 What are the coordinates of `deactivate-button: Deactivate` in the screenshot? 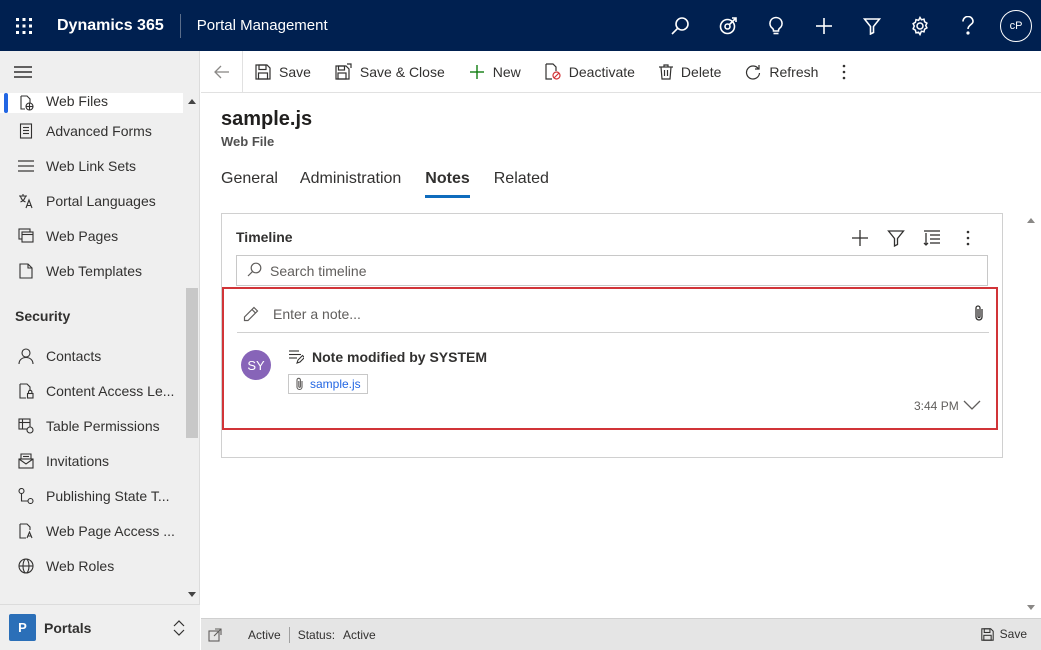 It's located at (590, 72).